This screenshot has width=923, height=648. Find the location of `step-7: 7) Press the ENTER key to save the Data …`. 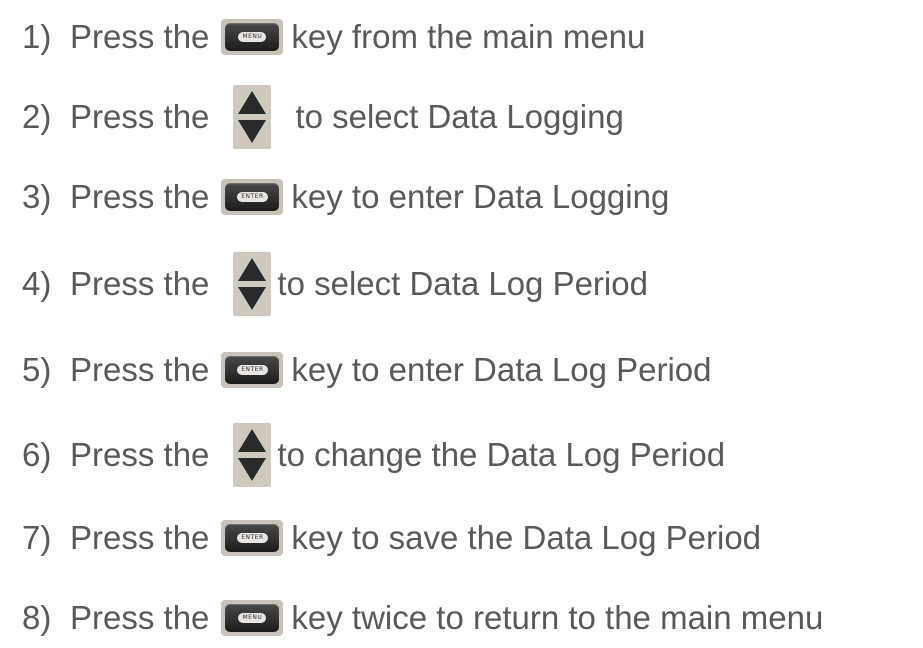

step-7: 7) Press the ENTER key to save the Data … is located at coordinates (391, 538).